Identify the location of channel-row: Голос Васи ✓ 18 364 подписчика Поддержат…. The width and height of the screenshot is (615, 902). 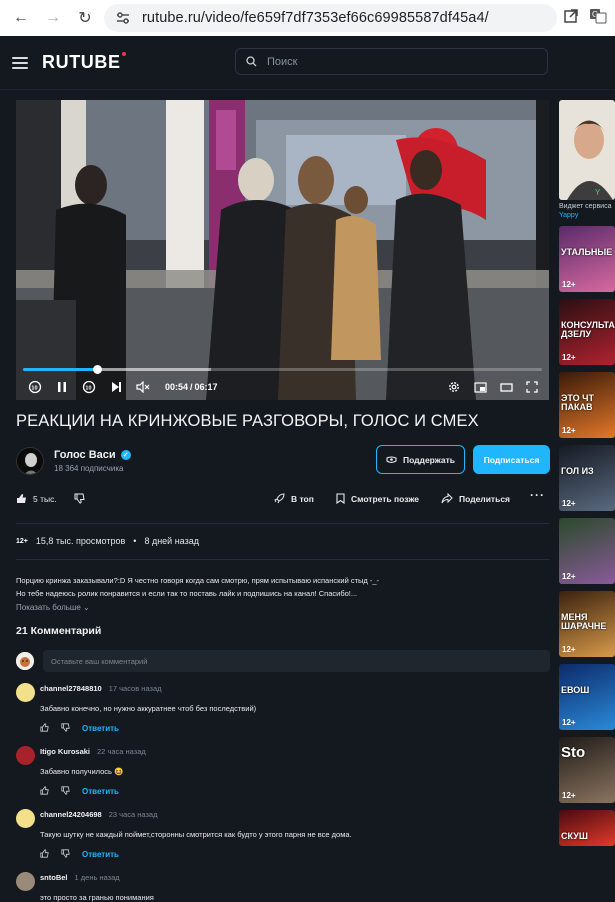
(283, 461).